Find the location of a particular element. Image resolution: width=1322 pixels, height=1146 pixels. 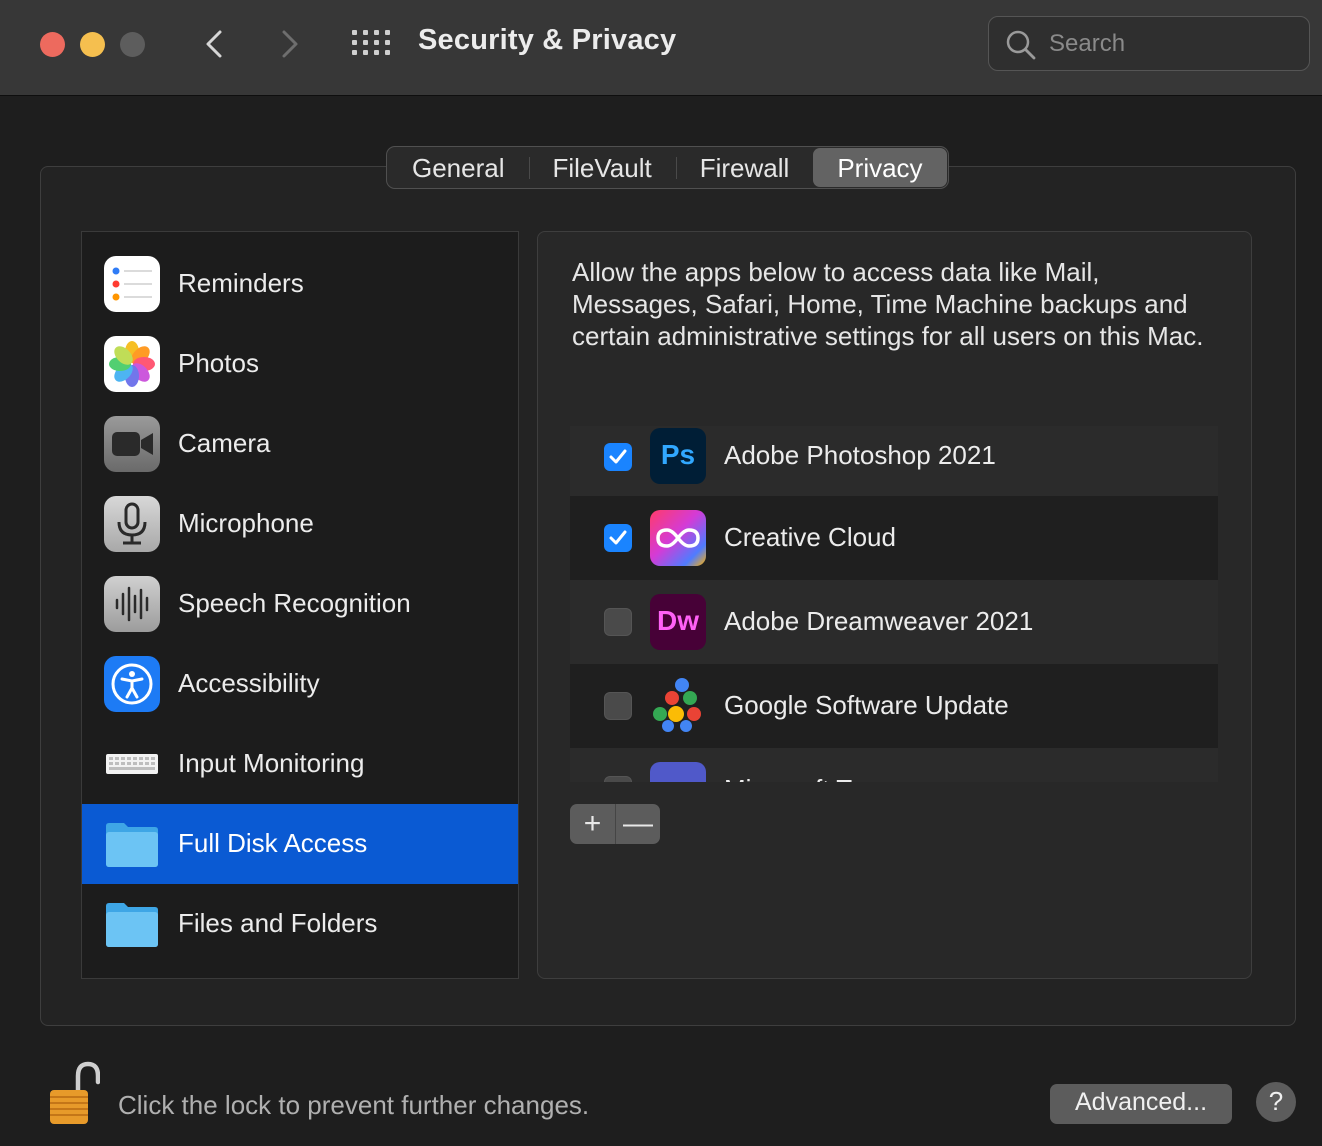

camera-icon is located at coordinates (132, 444).